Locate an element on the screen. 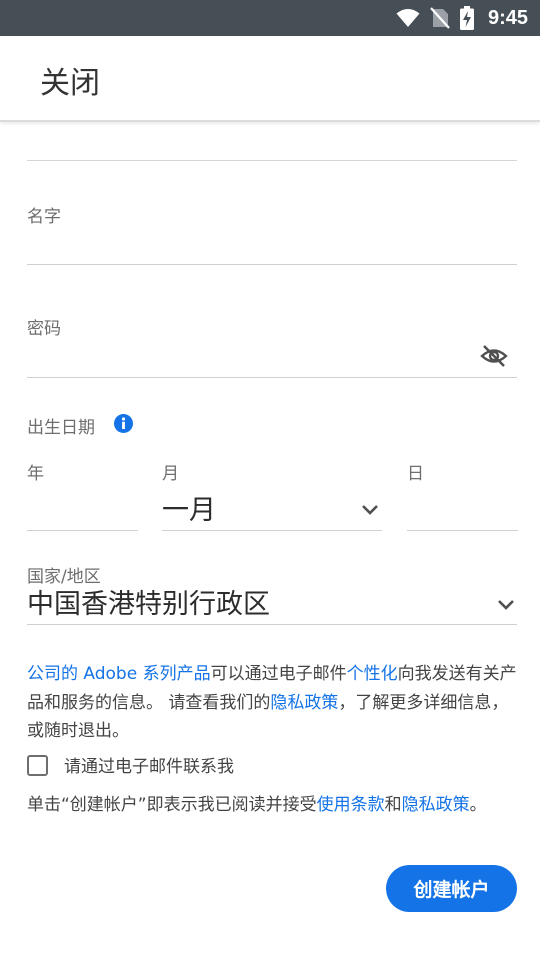 Image resolution: width=540 pixels, height=960 pixels. hide-password-icon is located at coordinates (494, 356).